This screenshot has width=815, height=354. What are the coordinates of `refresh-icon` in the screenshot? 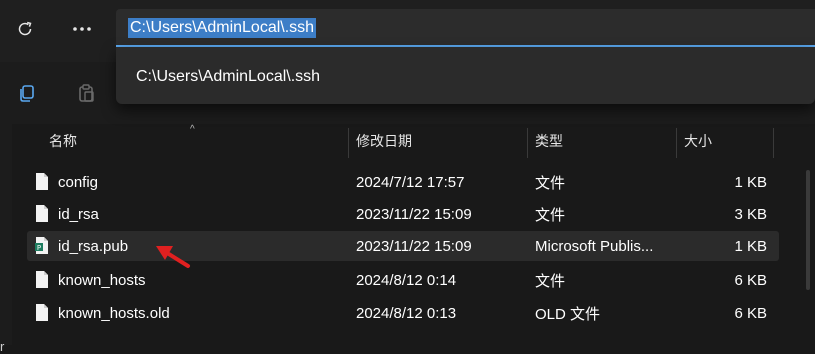 It's located at (25, 28).